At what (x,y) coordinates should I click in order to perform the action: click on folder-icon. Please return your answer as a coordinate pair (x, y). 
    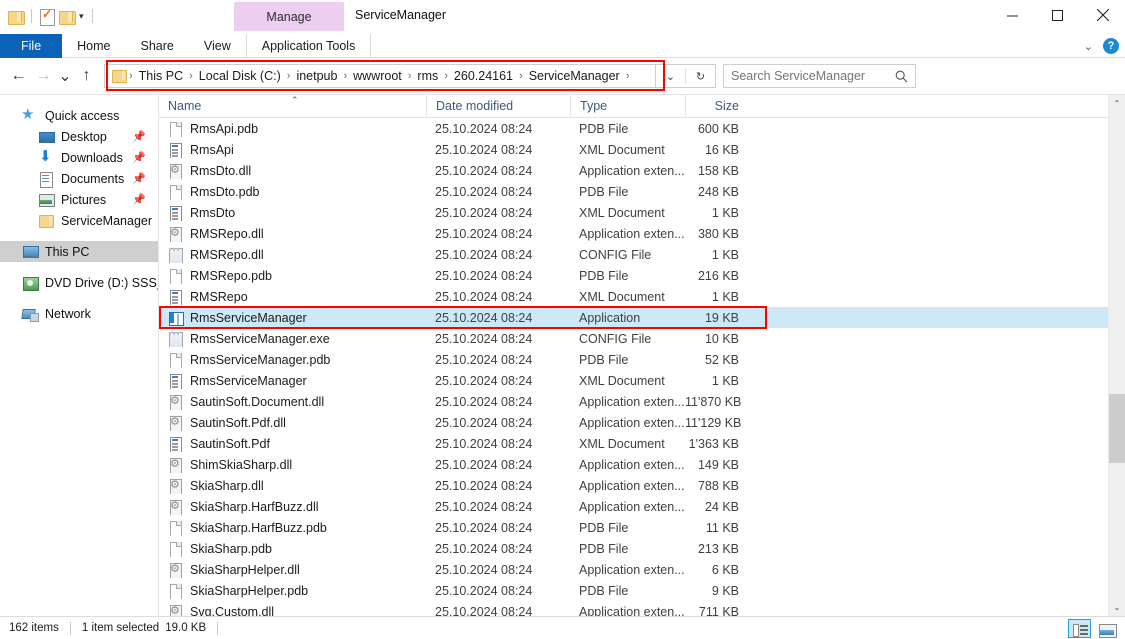
    Looking at the image, I should click on (16, 17).